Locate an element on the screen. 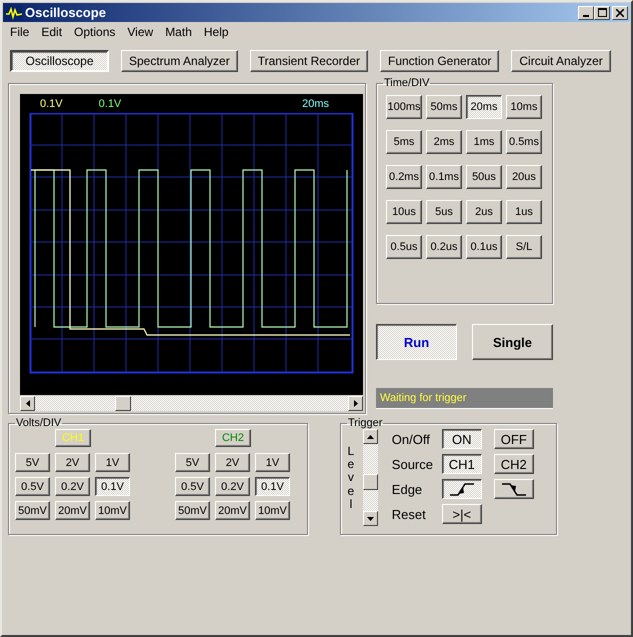 This screenshot has height=637, width=633. waveform-icon is located at coordinates (14, 13).